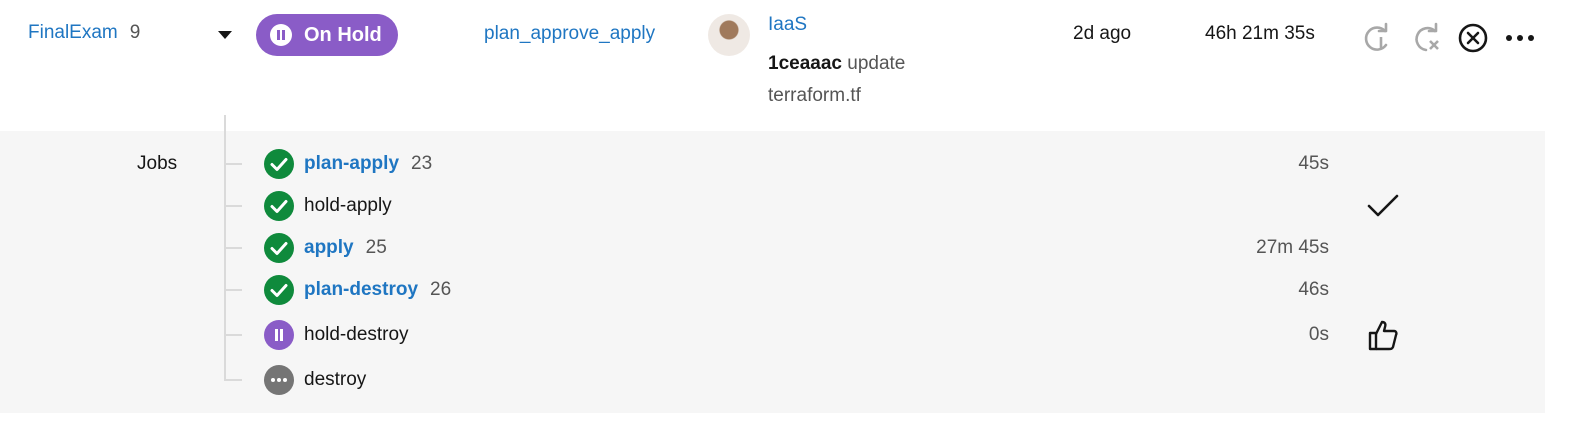 The image size is (1569, 426). Describe the element at coordinates (1473, 40) in the screenshot. I see `cancel-icon` at that location.